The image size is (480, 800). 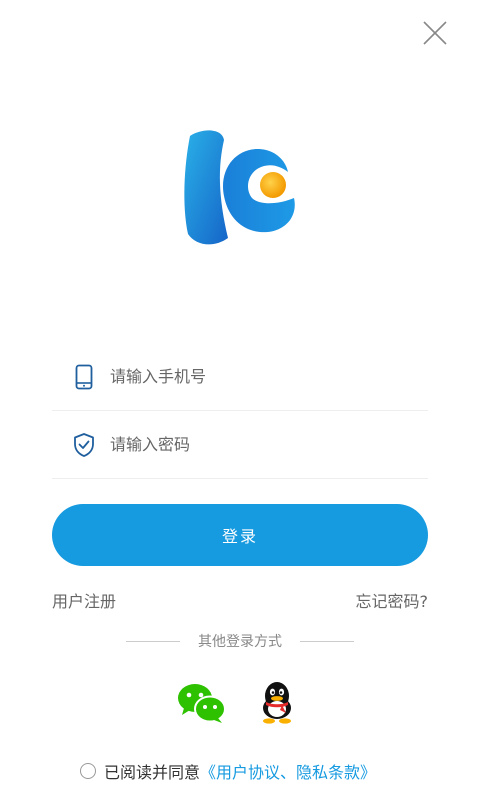 What do you see at coordinates (88, 771) in the screenshot?
I see `agreement-checkbox` at bounding box center [88, 771].